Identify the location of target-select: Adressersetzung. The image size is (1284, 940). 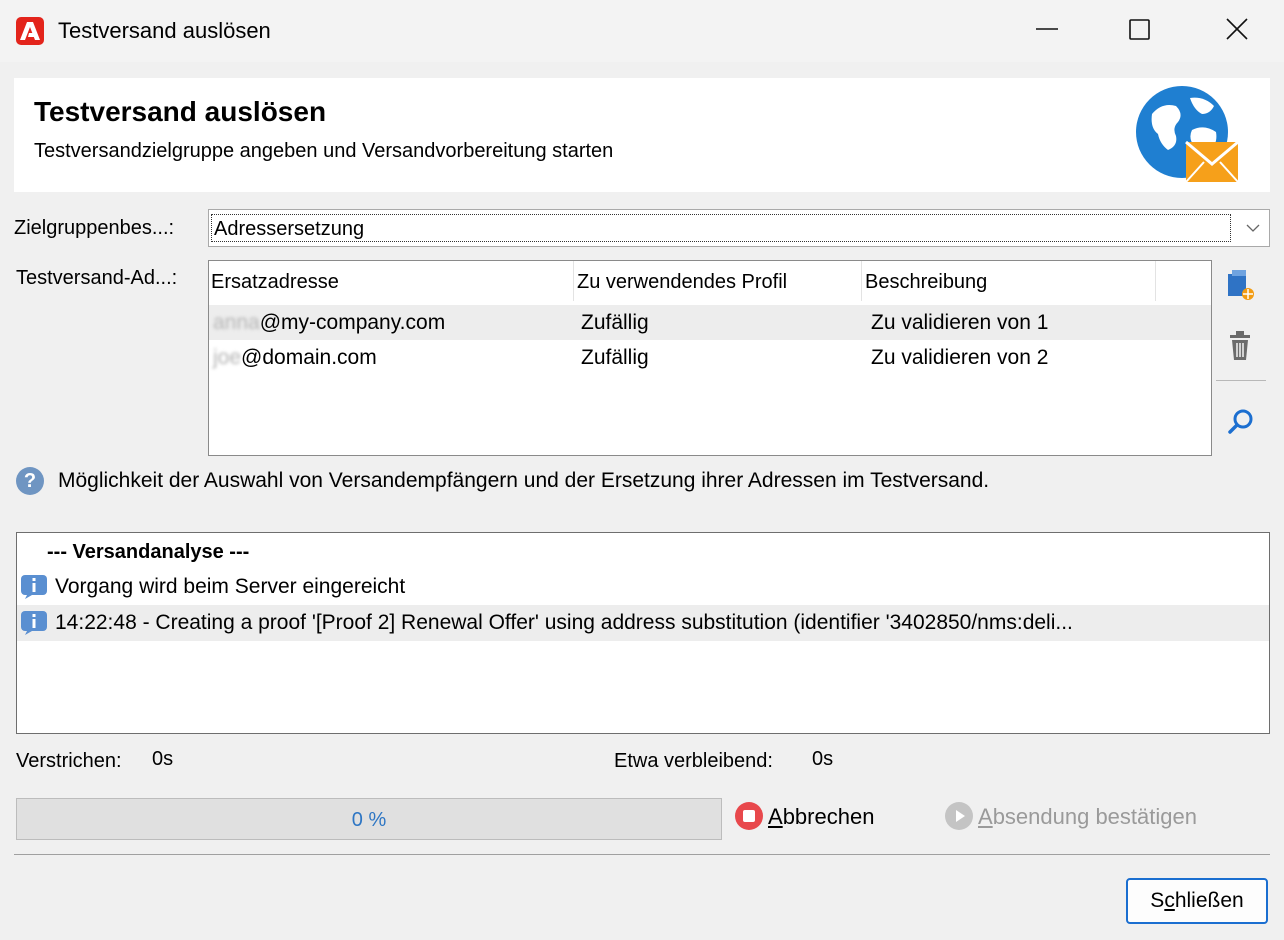
(739, 228).